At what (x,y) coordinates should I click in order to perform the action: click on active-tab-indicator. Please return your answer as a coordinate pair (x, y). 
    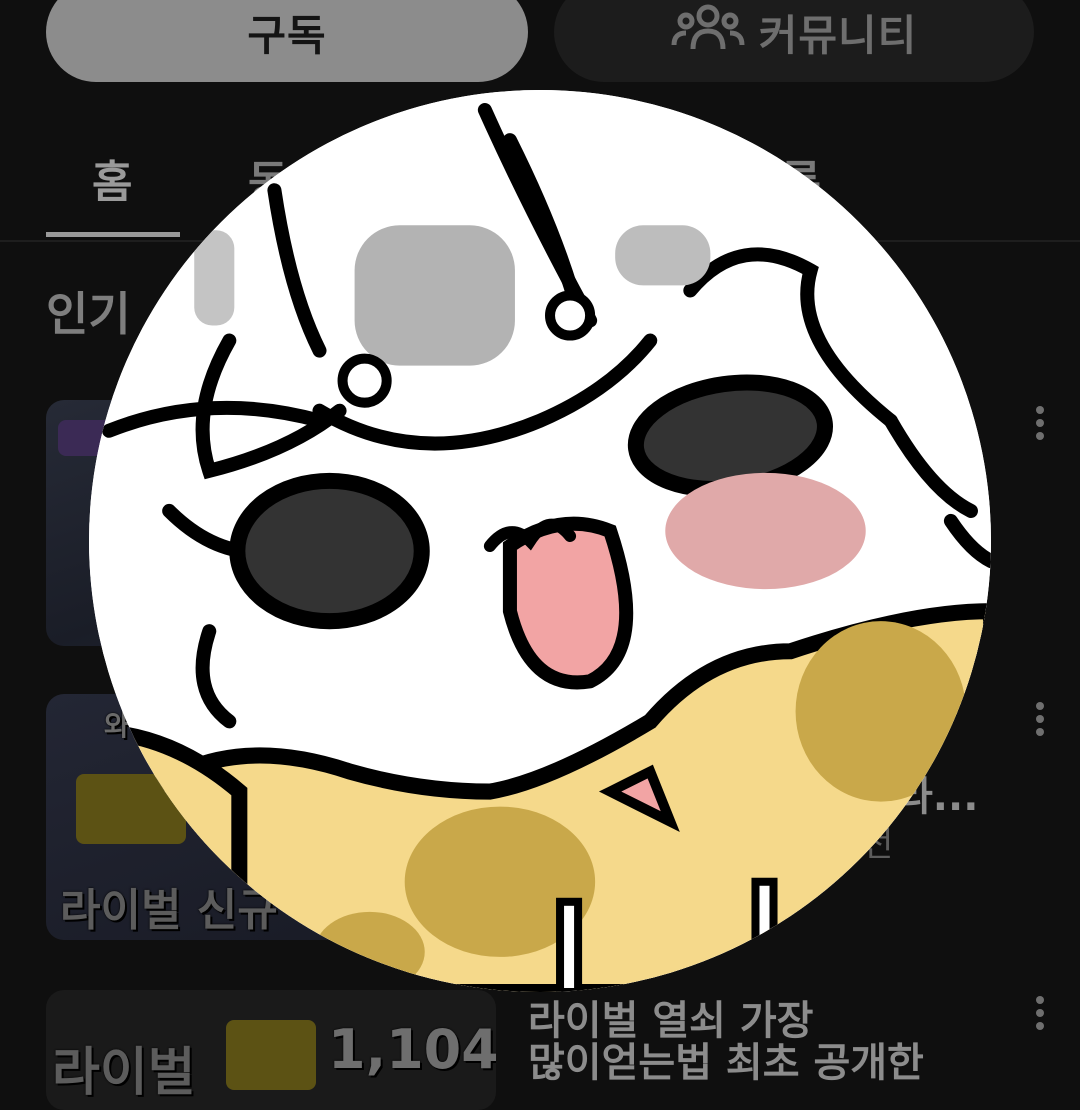
    Looking at the image, I should click on (113, 234).